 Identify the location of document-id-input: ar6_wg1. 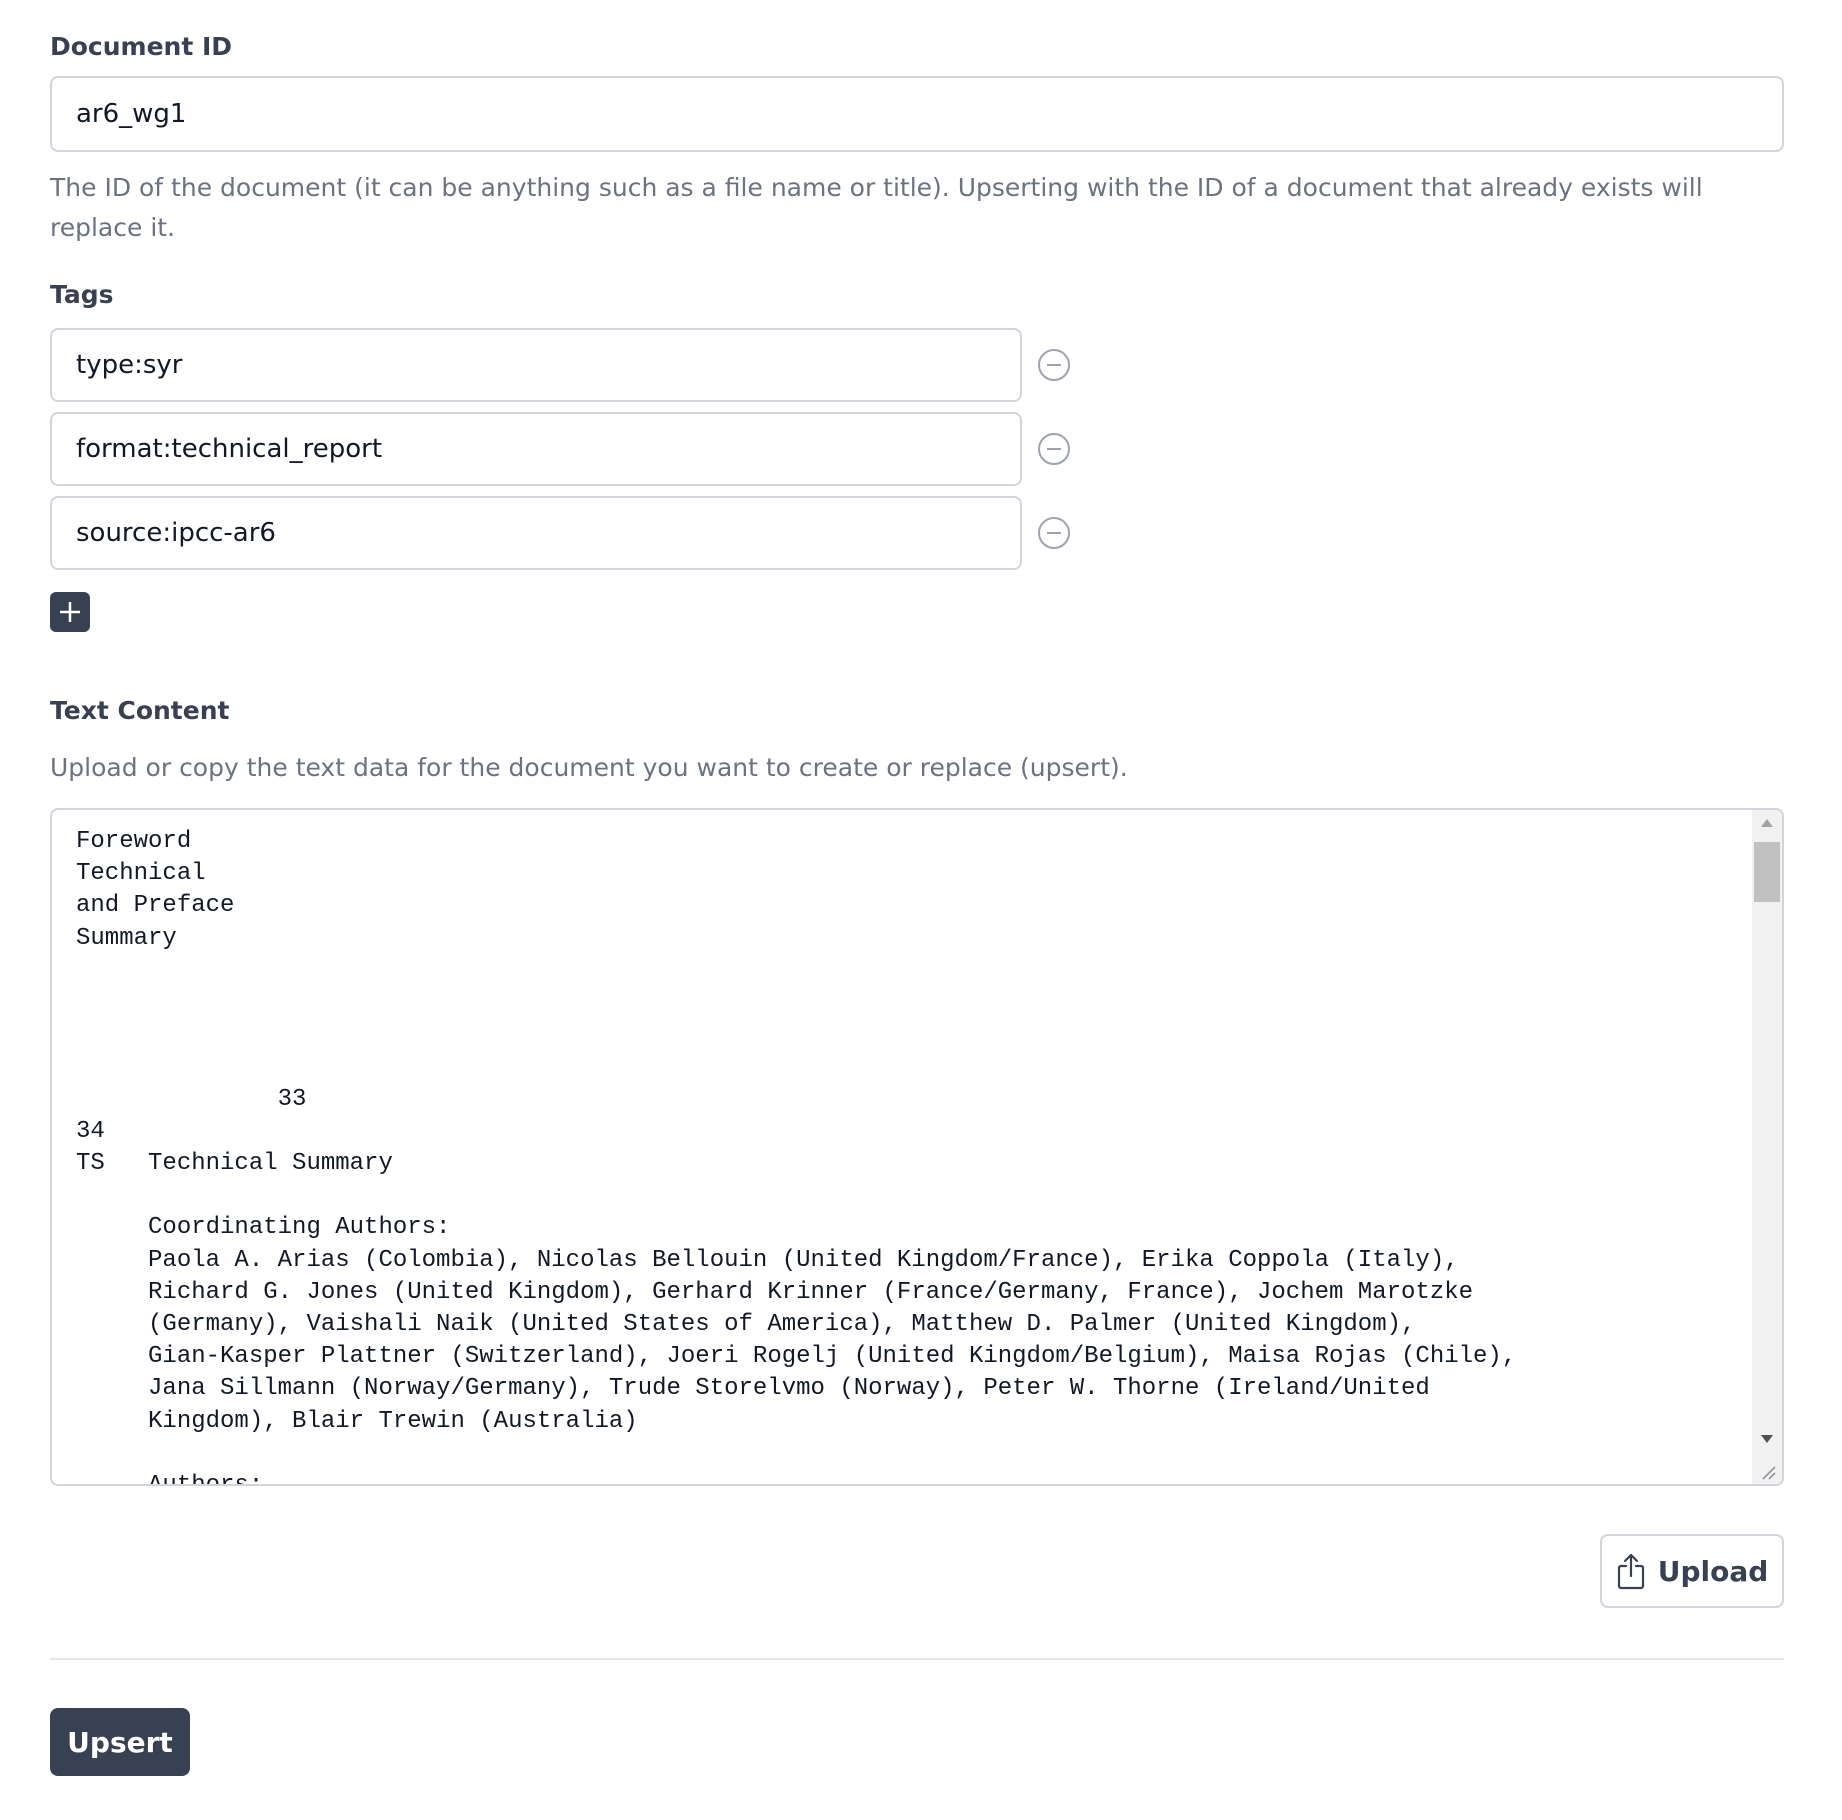
(917, 114).